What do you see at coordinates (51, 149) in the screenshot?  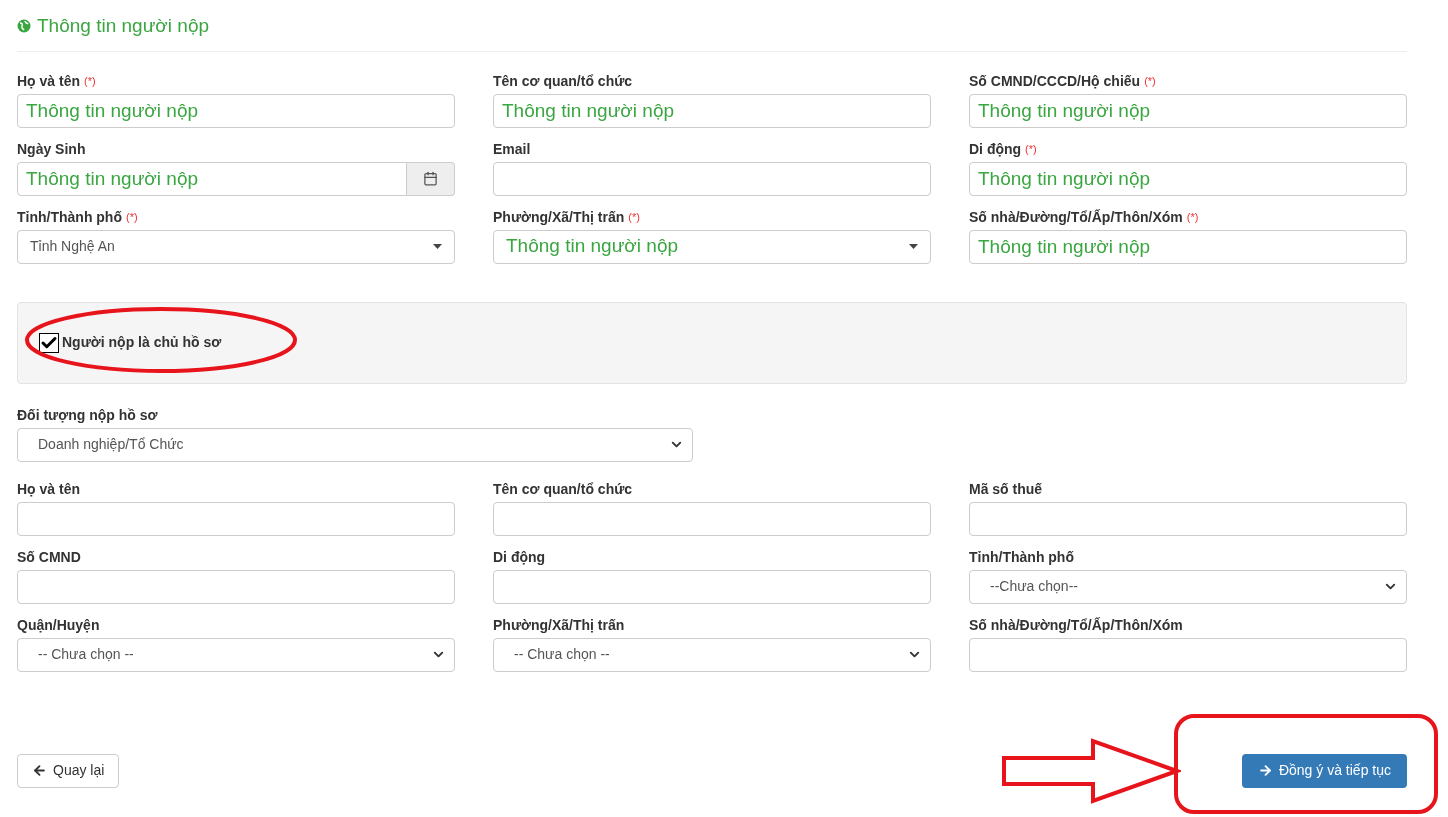 I see `field-label: Ngày Sinh` at bounding box center [51, 149].